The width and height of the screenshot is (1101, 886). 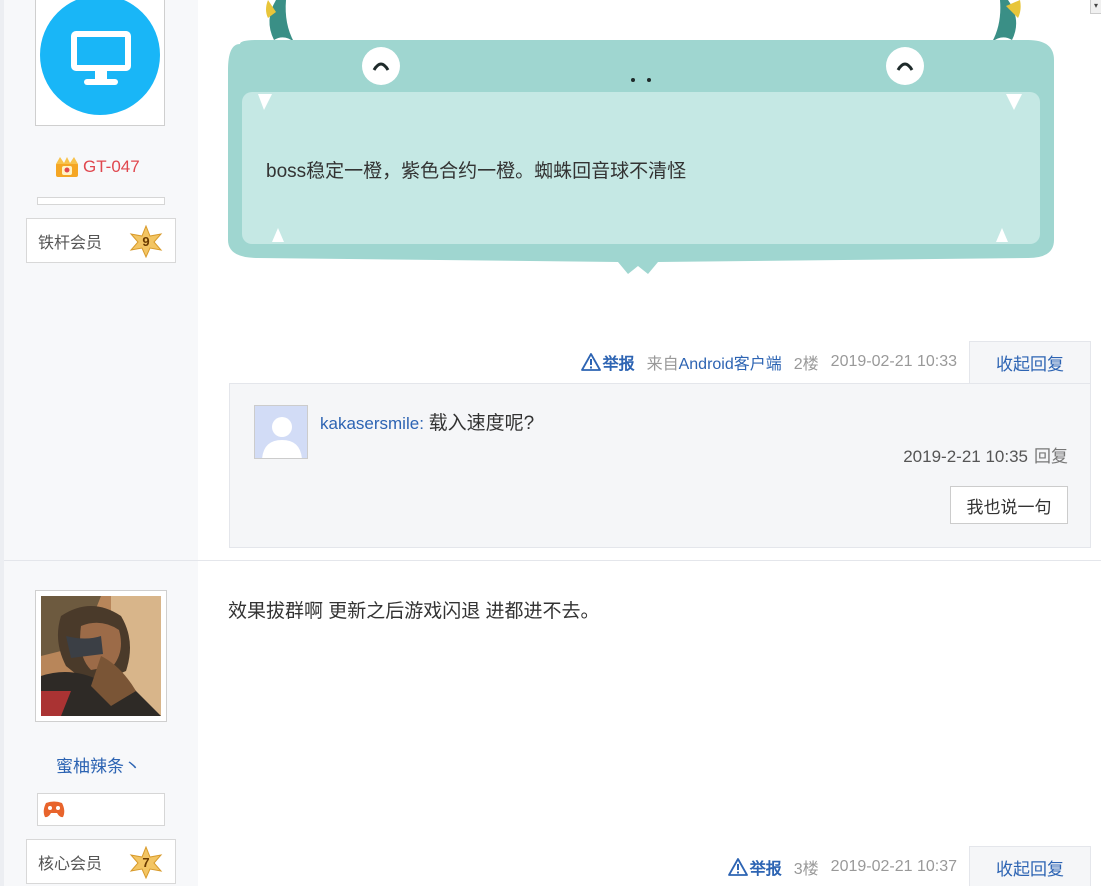 What do you see at coordinates (965, 456) in the screenshot?
I see `reply-time: 2019-2-21 10:35` at bounding box center [965, 456].